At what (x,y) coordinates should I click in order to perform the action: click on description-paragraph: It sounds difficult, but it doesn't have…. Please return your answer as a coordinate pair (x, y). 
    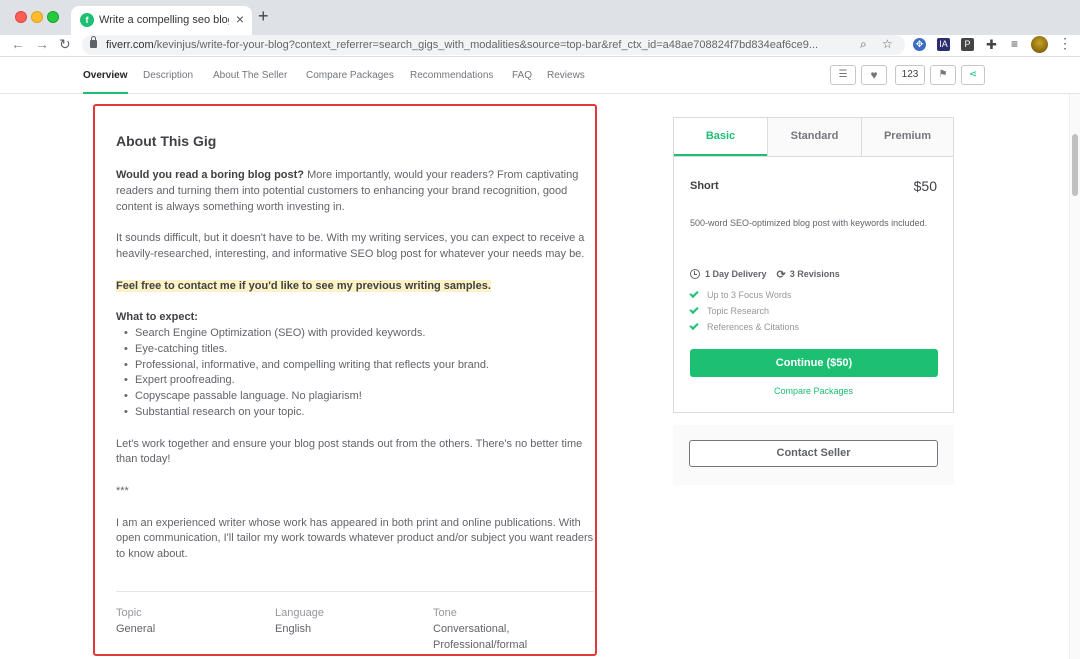
    Looking at the image, I should click on (350, 246).